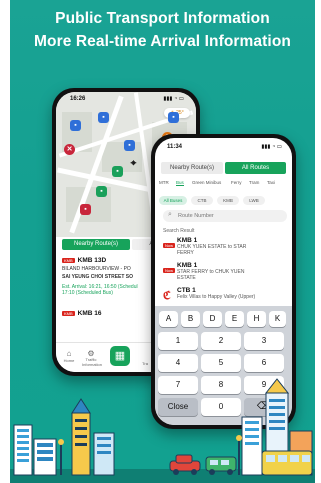  What do you see at coordinates (228, 200) in the screenshot?
I see `chip-kmb: KMB` at bounding box center [228, 200].